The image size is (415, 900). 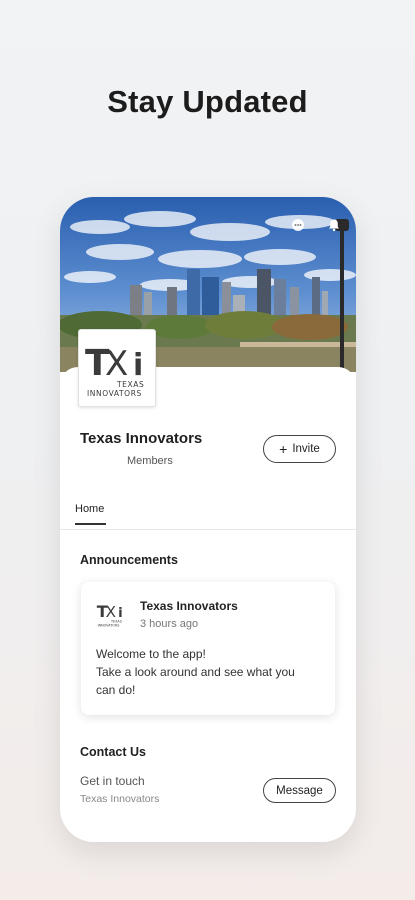 I want to click on post-line: Take a look around and see what you, so click(x=195, y=672).